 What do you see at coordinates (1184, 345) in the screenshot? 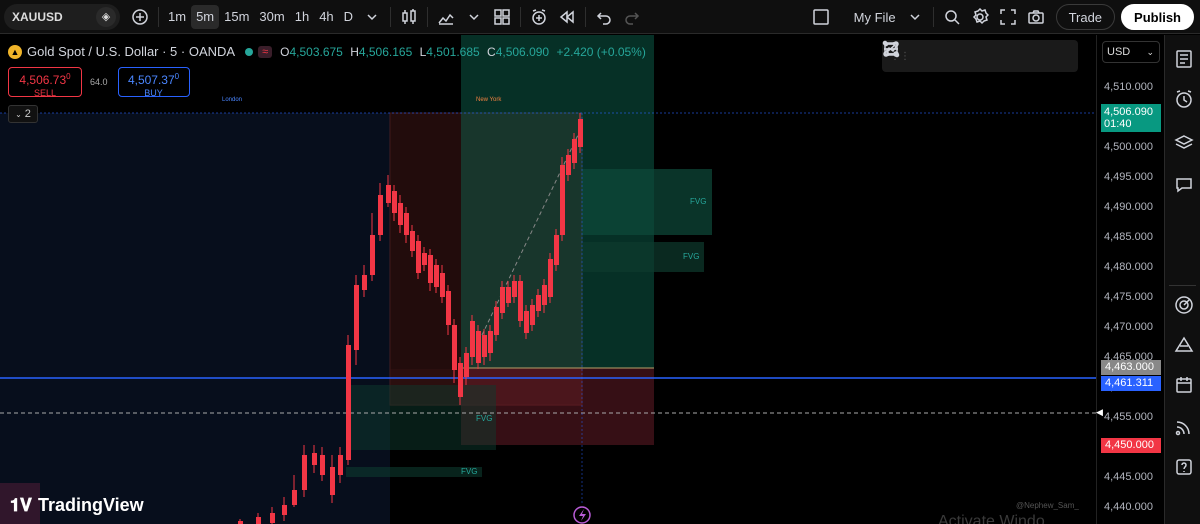
I see `pyramid-icon` at bounding box center [1184, 345].